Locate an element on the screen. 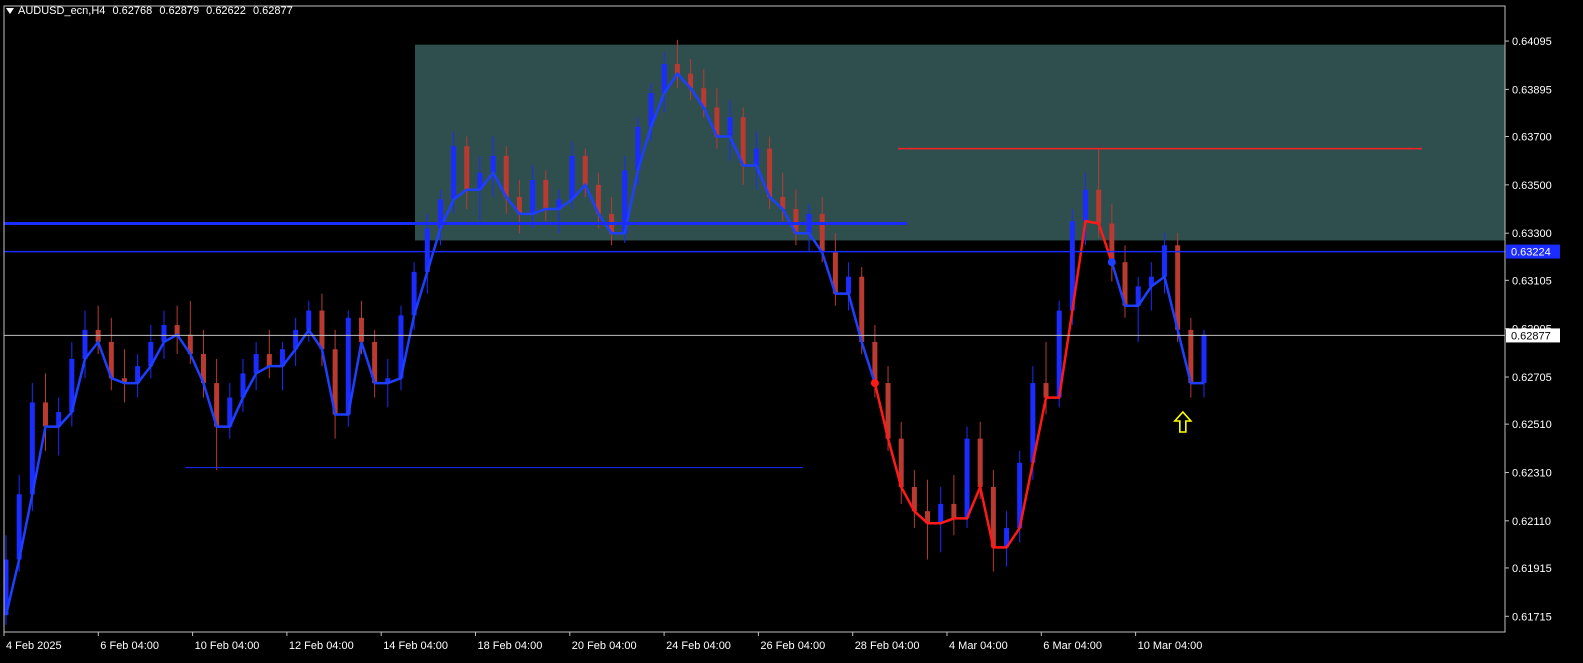 This screenshot has height=663, width=1583. y-tick-label: 0.61715 is located at coordinates (1532, 617).